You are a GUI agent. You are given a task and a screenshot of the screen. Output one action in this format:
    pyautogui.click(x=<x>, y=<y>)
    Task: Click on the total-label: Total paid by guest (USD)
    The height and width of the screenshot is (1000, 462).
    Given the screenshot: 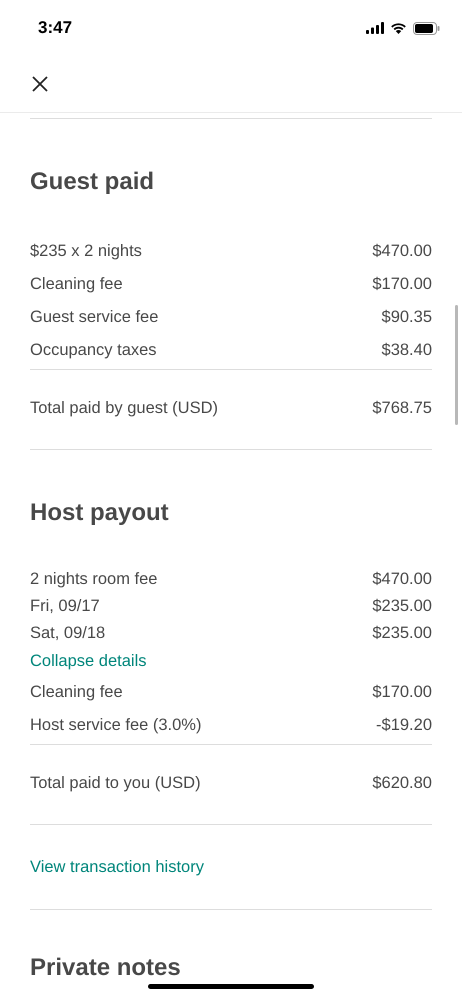 What is the action you would take?
    pyautogui.click(x=124, y=408)
    